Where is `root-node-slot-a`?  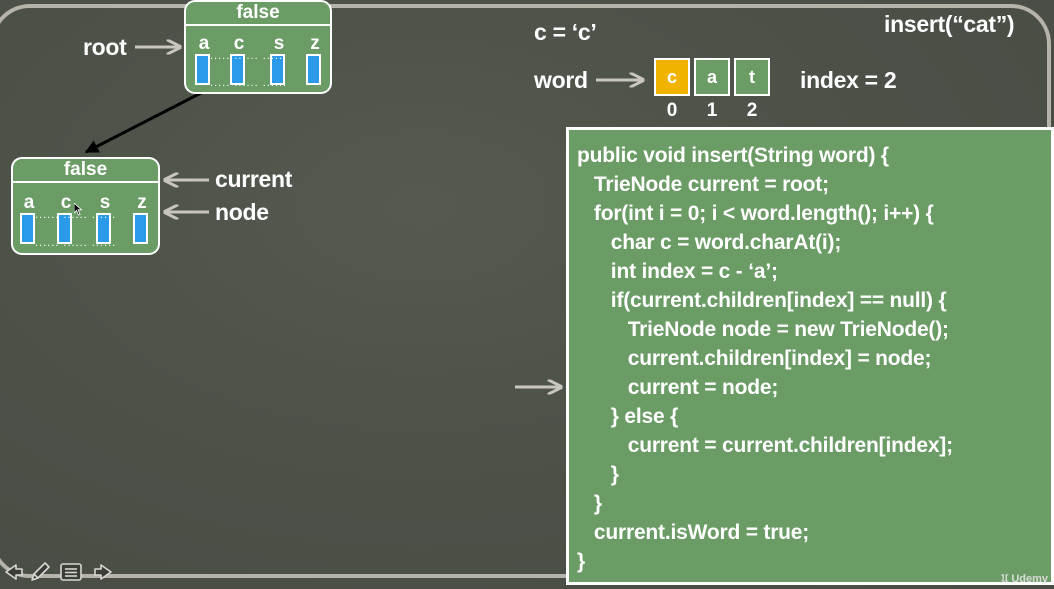 root-node-slot-a is located at coordinates (202, 69).